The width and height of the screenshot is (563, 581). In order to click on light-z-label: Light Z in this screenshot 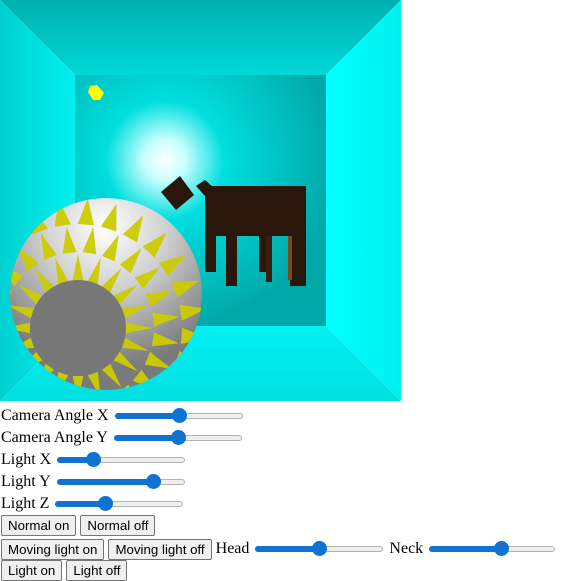, I will do `click(25, 503)`.